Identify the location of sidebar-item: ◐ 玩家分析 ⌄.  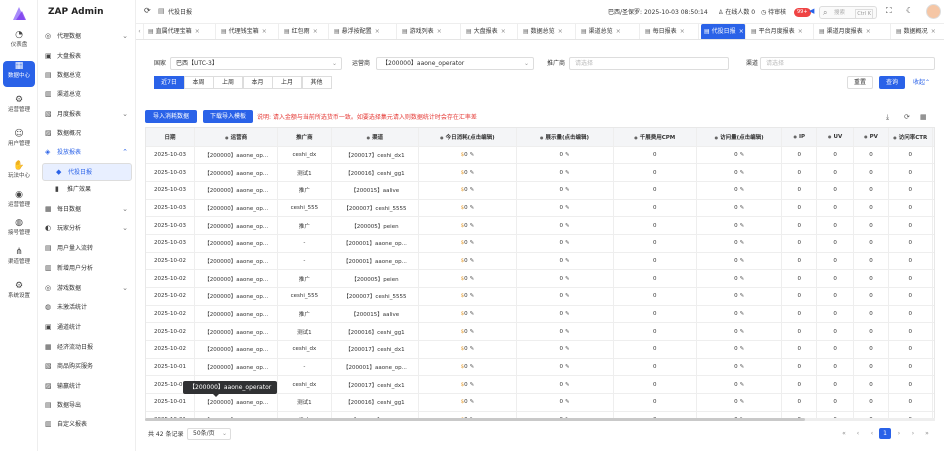
(86, 229).